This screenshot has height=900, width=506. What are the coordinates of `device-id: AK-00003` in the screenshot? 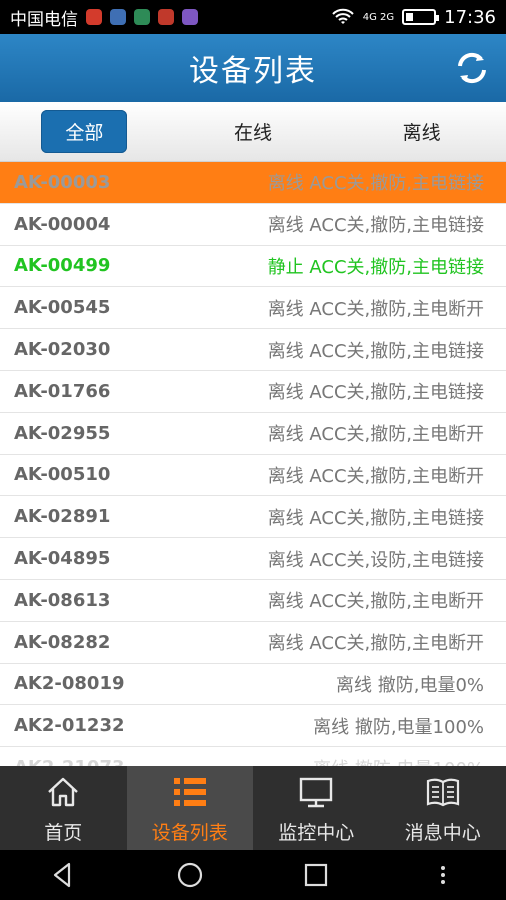 It's located at (62, 182).